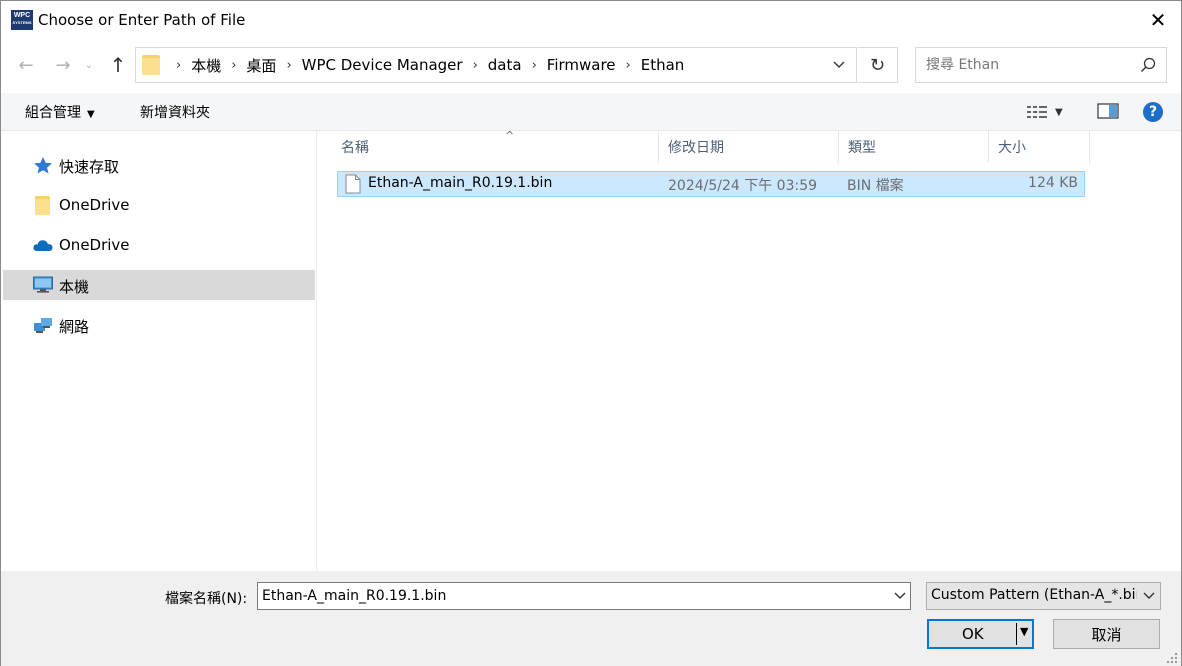  What do you see at coordinates (74, 327) in the screenshot?
I see `sidebar-item-label: 網路` at bounding box center [74, 327].